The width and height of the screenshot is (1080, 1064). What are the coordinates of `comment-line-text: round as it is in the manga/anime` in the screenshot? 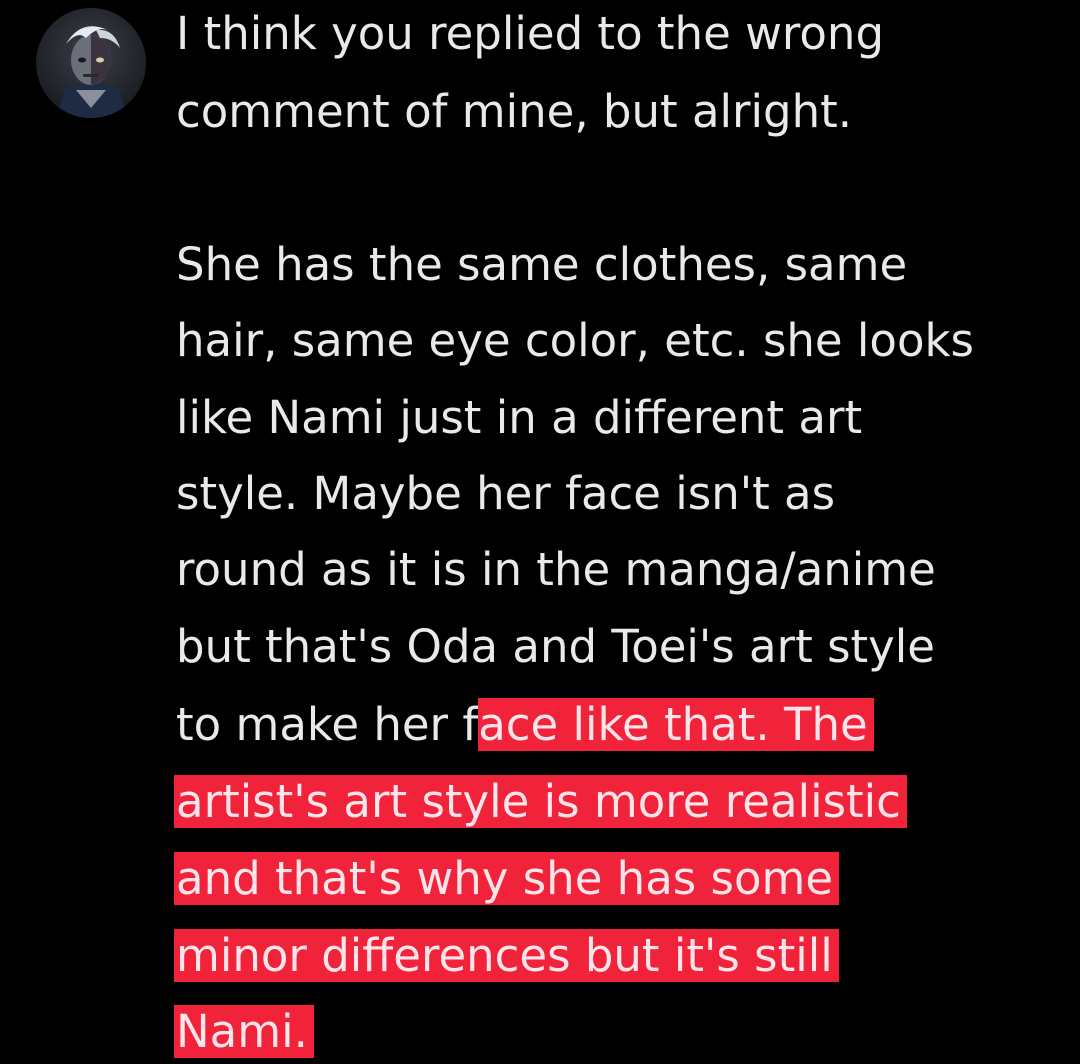 It's located at (556, 569).